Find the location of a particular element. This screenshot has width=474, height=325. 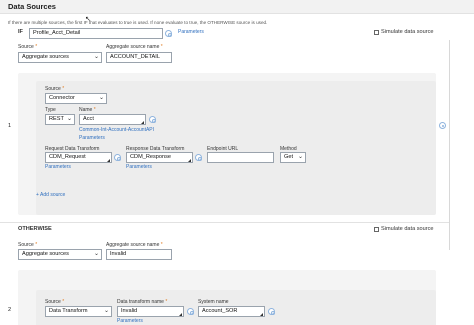

row2-source-label: Source is located at coordinates (54, 302).